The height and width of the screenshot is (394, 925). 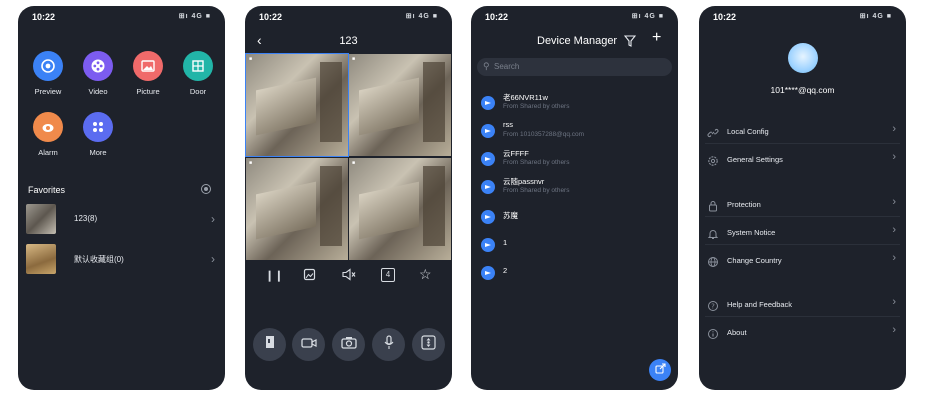 I want to click on ptz-button, so click(x=428, y=344).